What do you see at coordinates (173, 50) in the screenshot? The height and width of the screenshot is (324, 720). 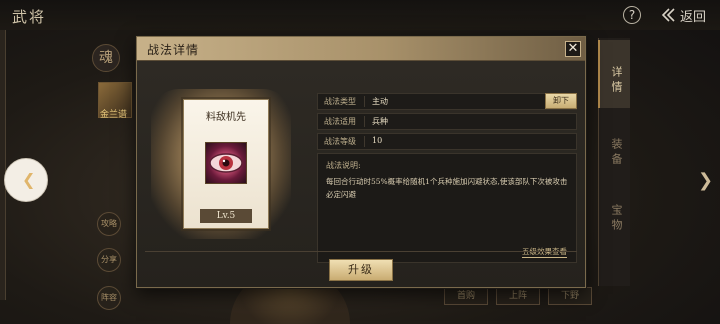 I see `modal-title: 战法详情` at bounding box center [173, 50].